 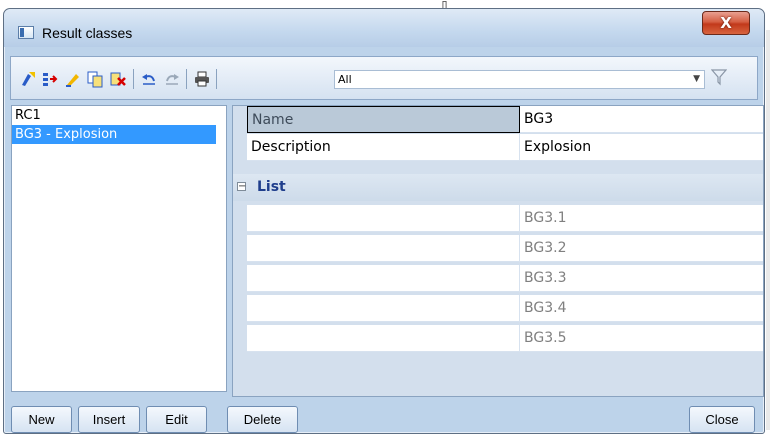 What do you see at coordinates (383, 119) in the screenshot?
I see `property-label: Name` at bounding box center [383, 119].